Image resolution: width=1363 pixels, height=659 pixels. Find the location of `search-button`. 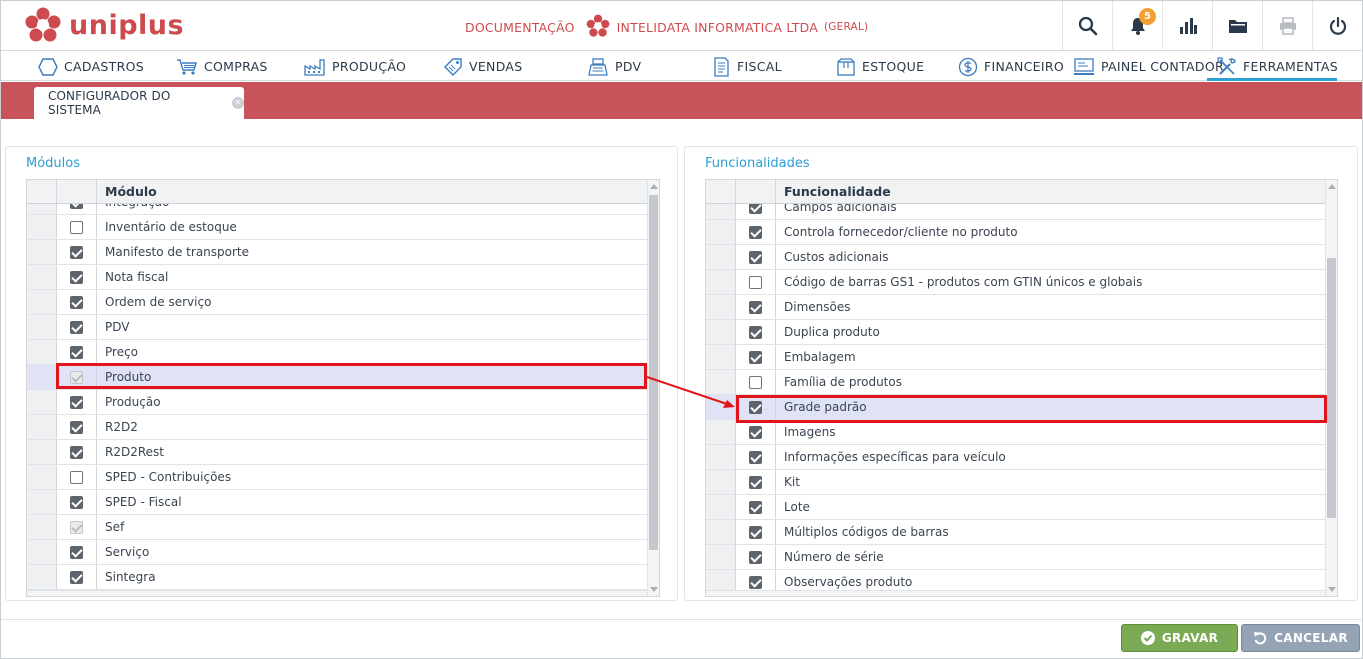

search-button is located at coordinates (1087, 26).